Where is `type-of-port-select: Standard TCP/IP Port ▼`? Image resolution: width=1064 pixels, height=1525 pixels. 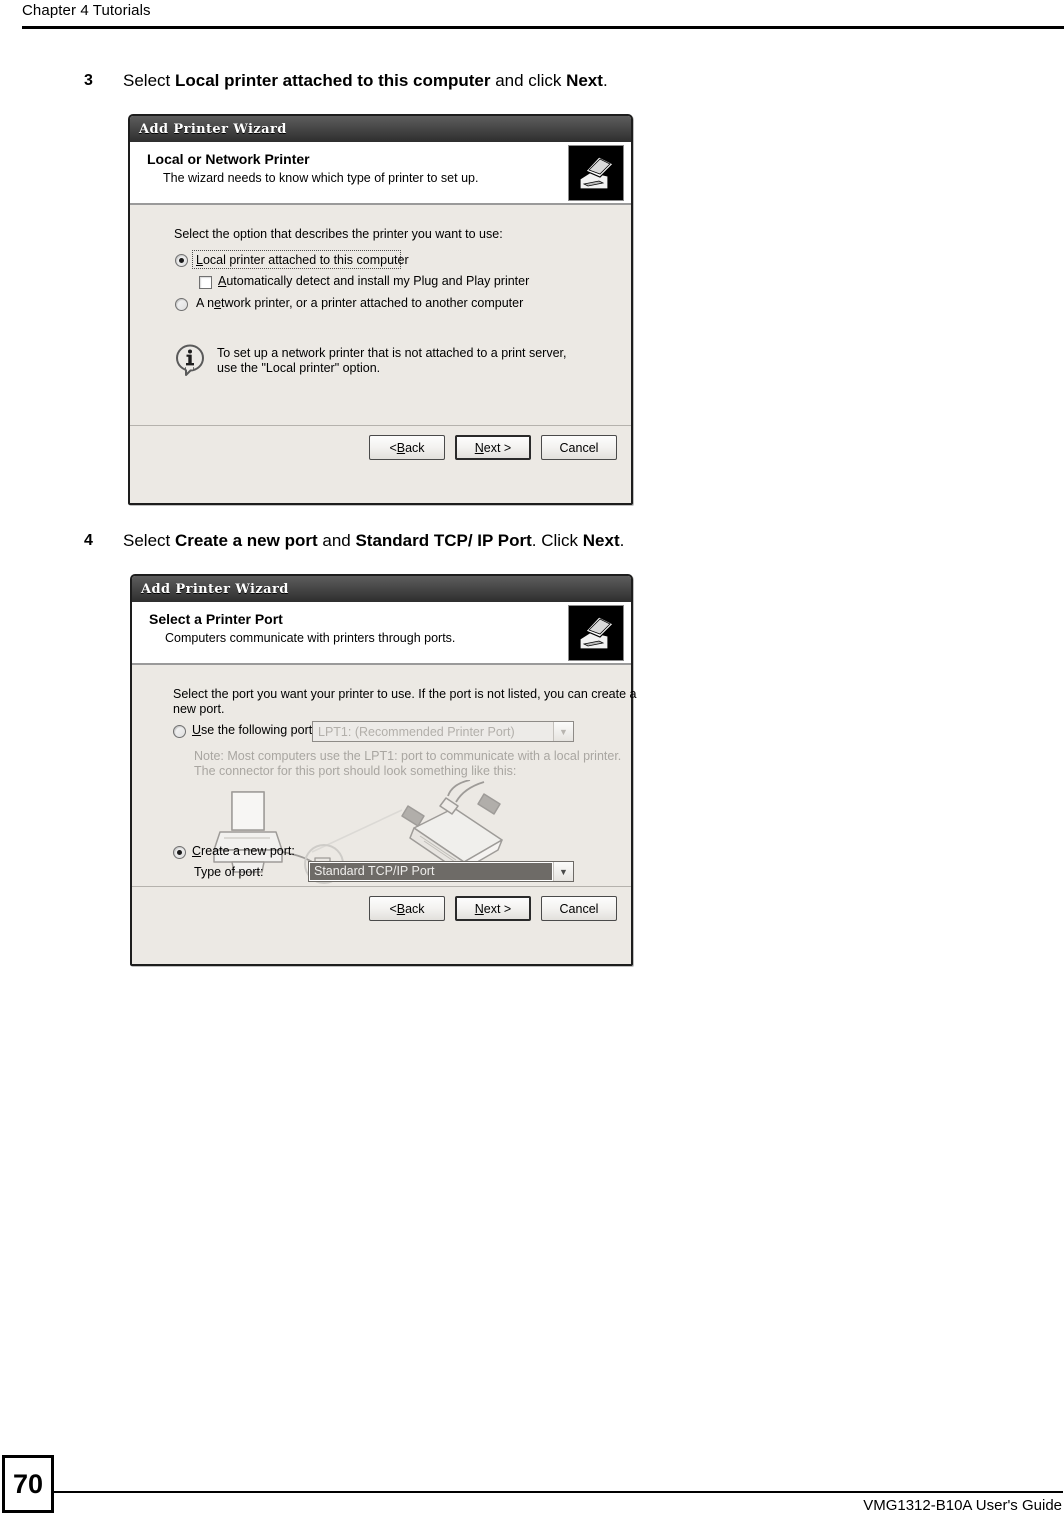
type-of-port-select: Standard TCP/IP Port ▼ is located at coordinates (441, 871).